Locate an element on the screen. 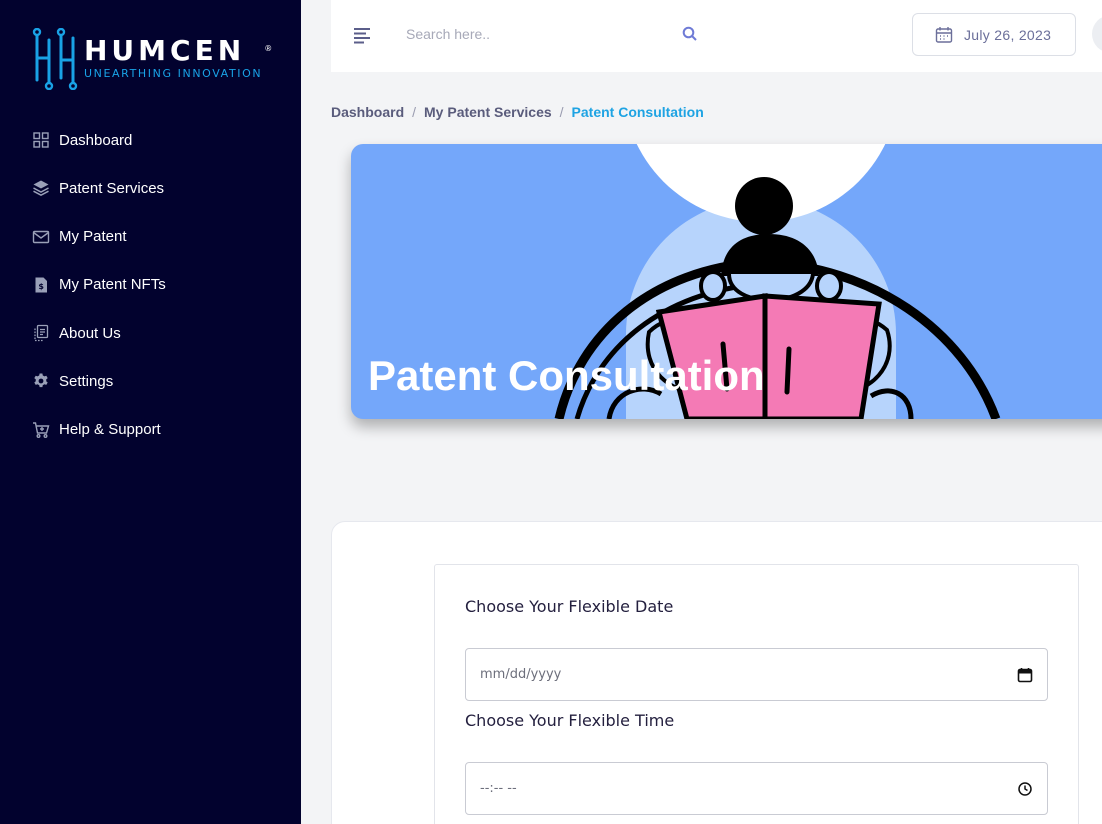 This screenshot has height=824, width=1102. sidebar-item-my-patent-nfts: $ My Patent NFTs is located at coordinates (99, 285).